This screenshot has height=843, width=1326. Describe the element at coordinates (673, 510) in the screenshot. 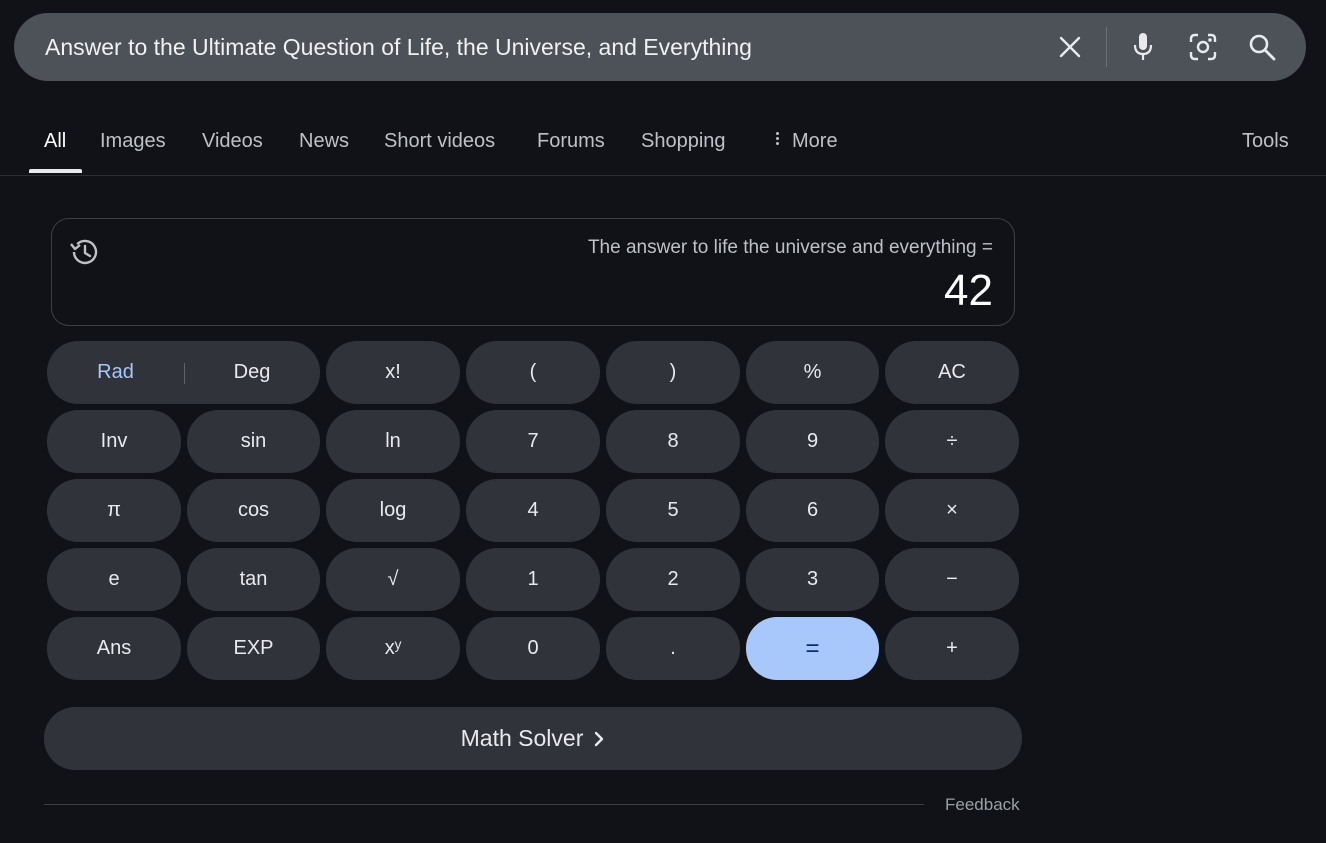

I see `digit-5-button: 5` at that location.